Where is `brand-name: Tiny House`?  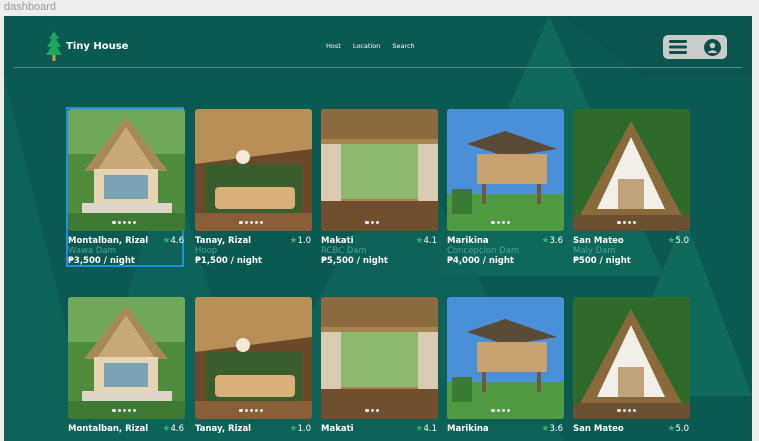
brand-name: Tiny House is located at coordinates (97, 46).